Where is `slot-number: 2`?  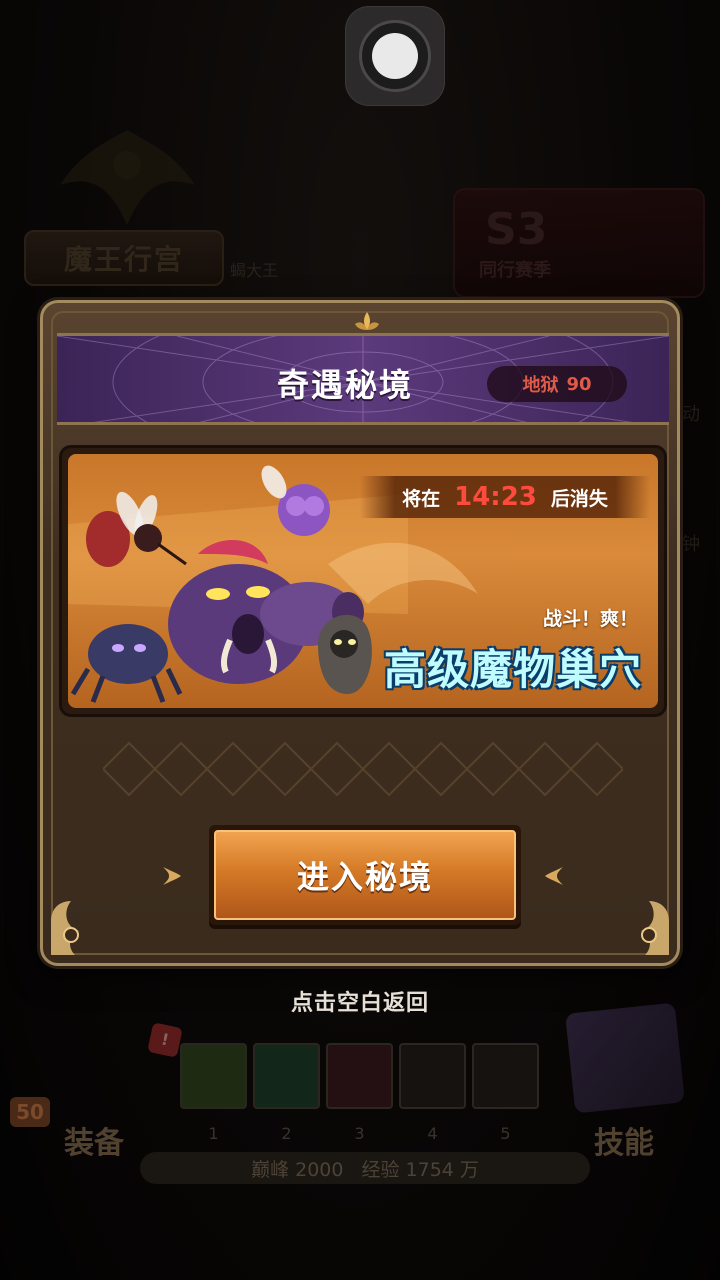
slot-number: 2 is located at coordinates (286, 1133).